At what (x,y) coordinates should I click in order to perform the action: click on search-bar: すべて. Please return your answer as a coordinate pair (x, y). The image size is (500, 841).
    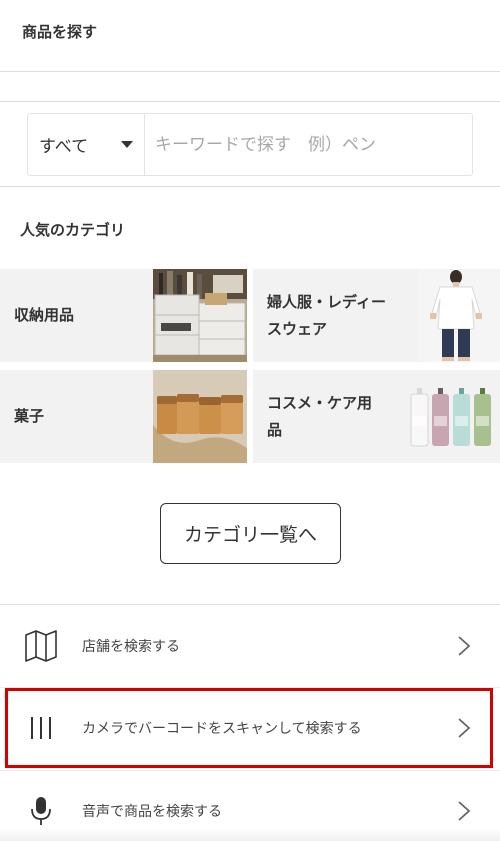
    Looking at the image, I should click on (250, 144).